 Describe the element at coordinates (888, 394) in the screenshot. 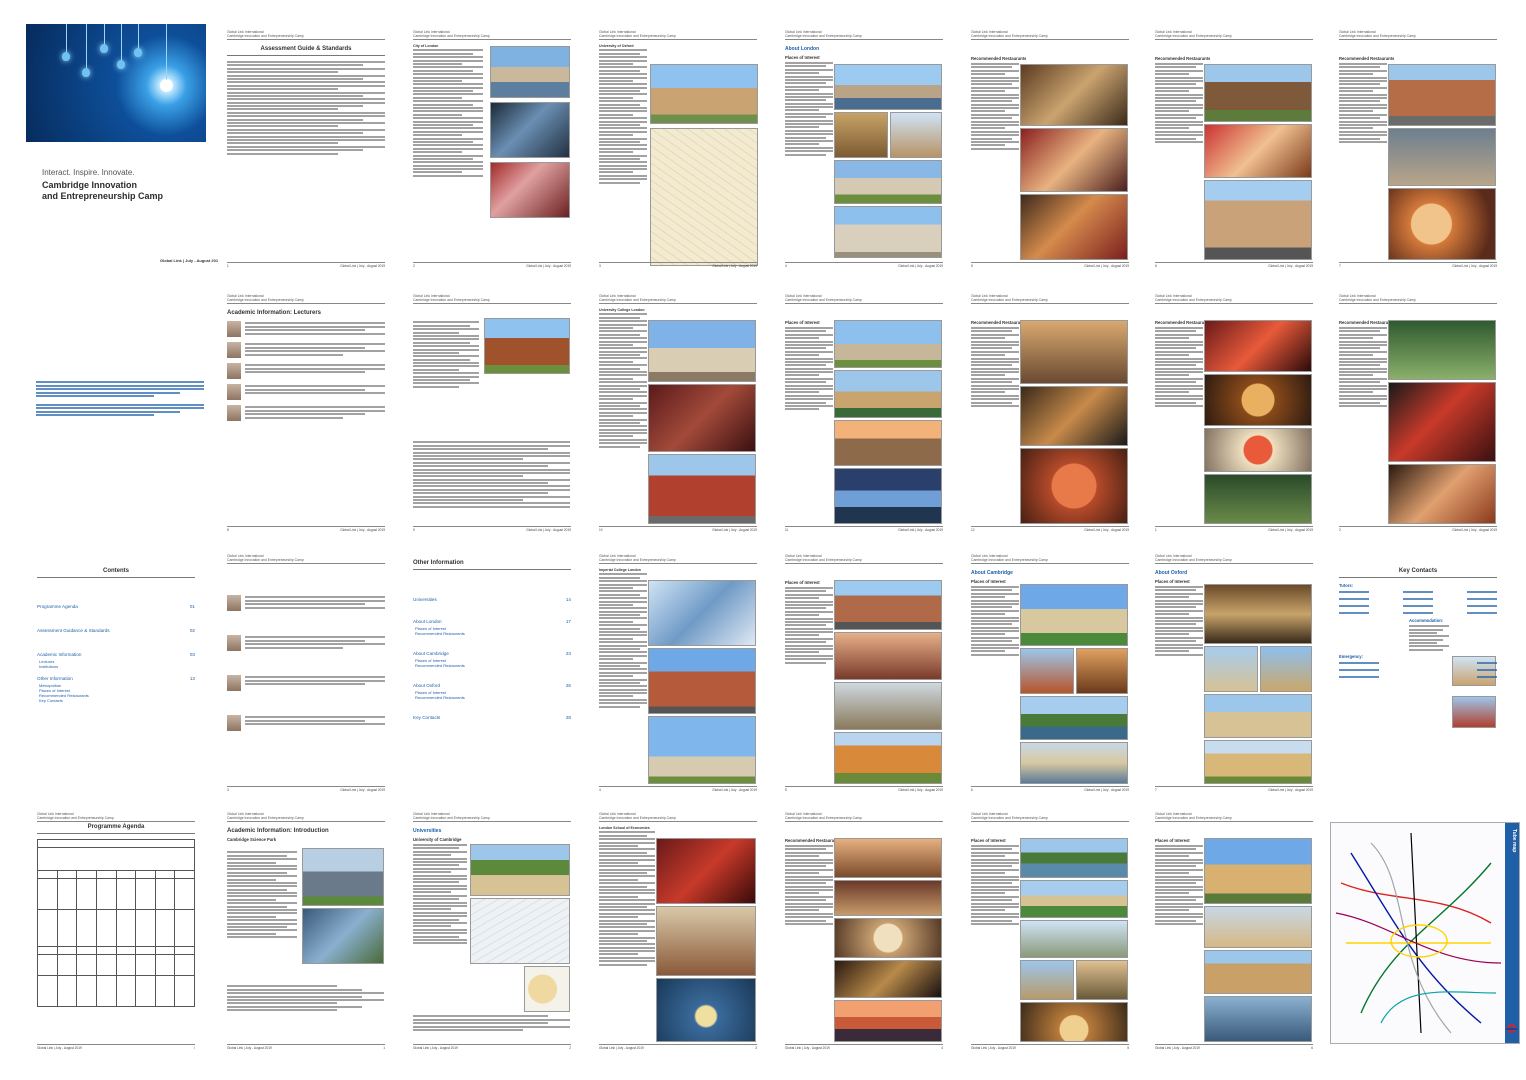

I see `photo-parliament` at that location.